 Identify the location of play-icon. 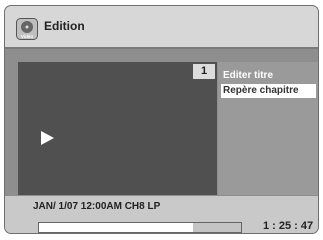
(47, 138).